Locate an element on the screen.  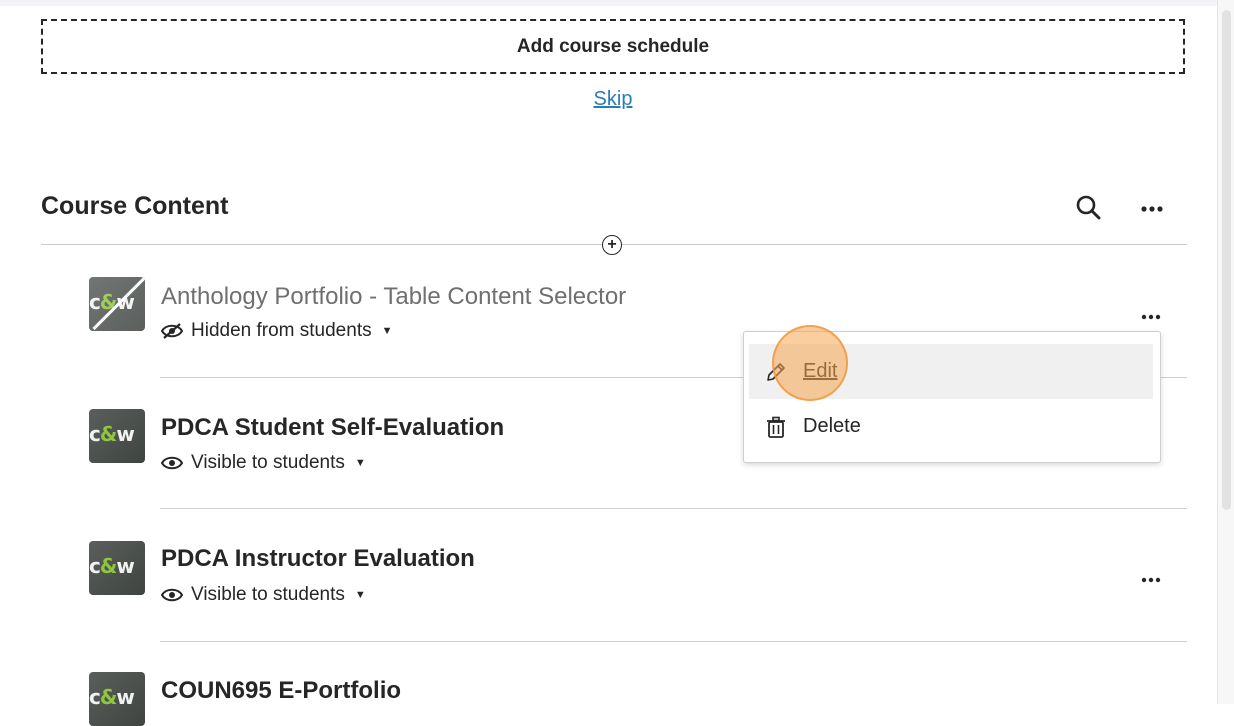
add-course-schedule-button: Add course schedule is located at coordinates (613, 46).